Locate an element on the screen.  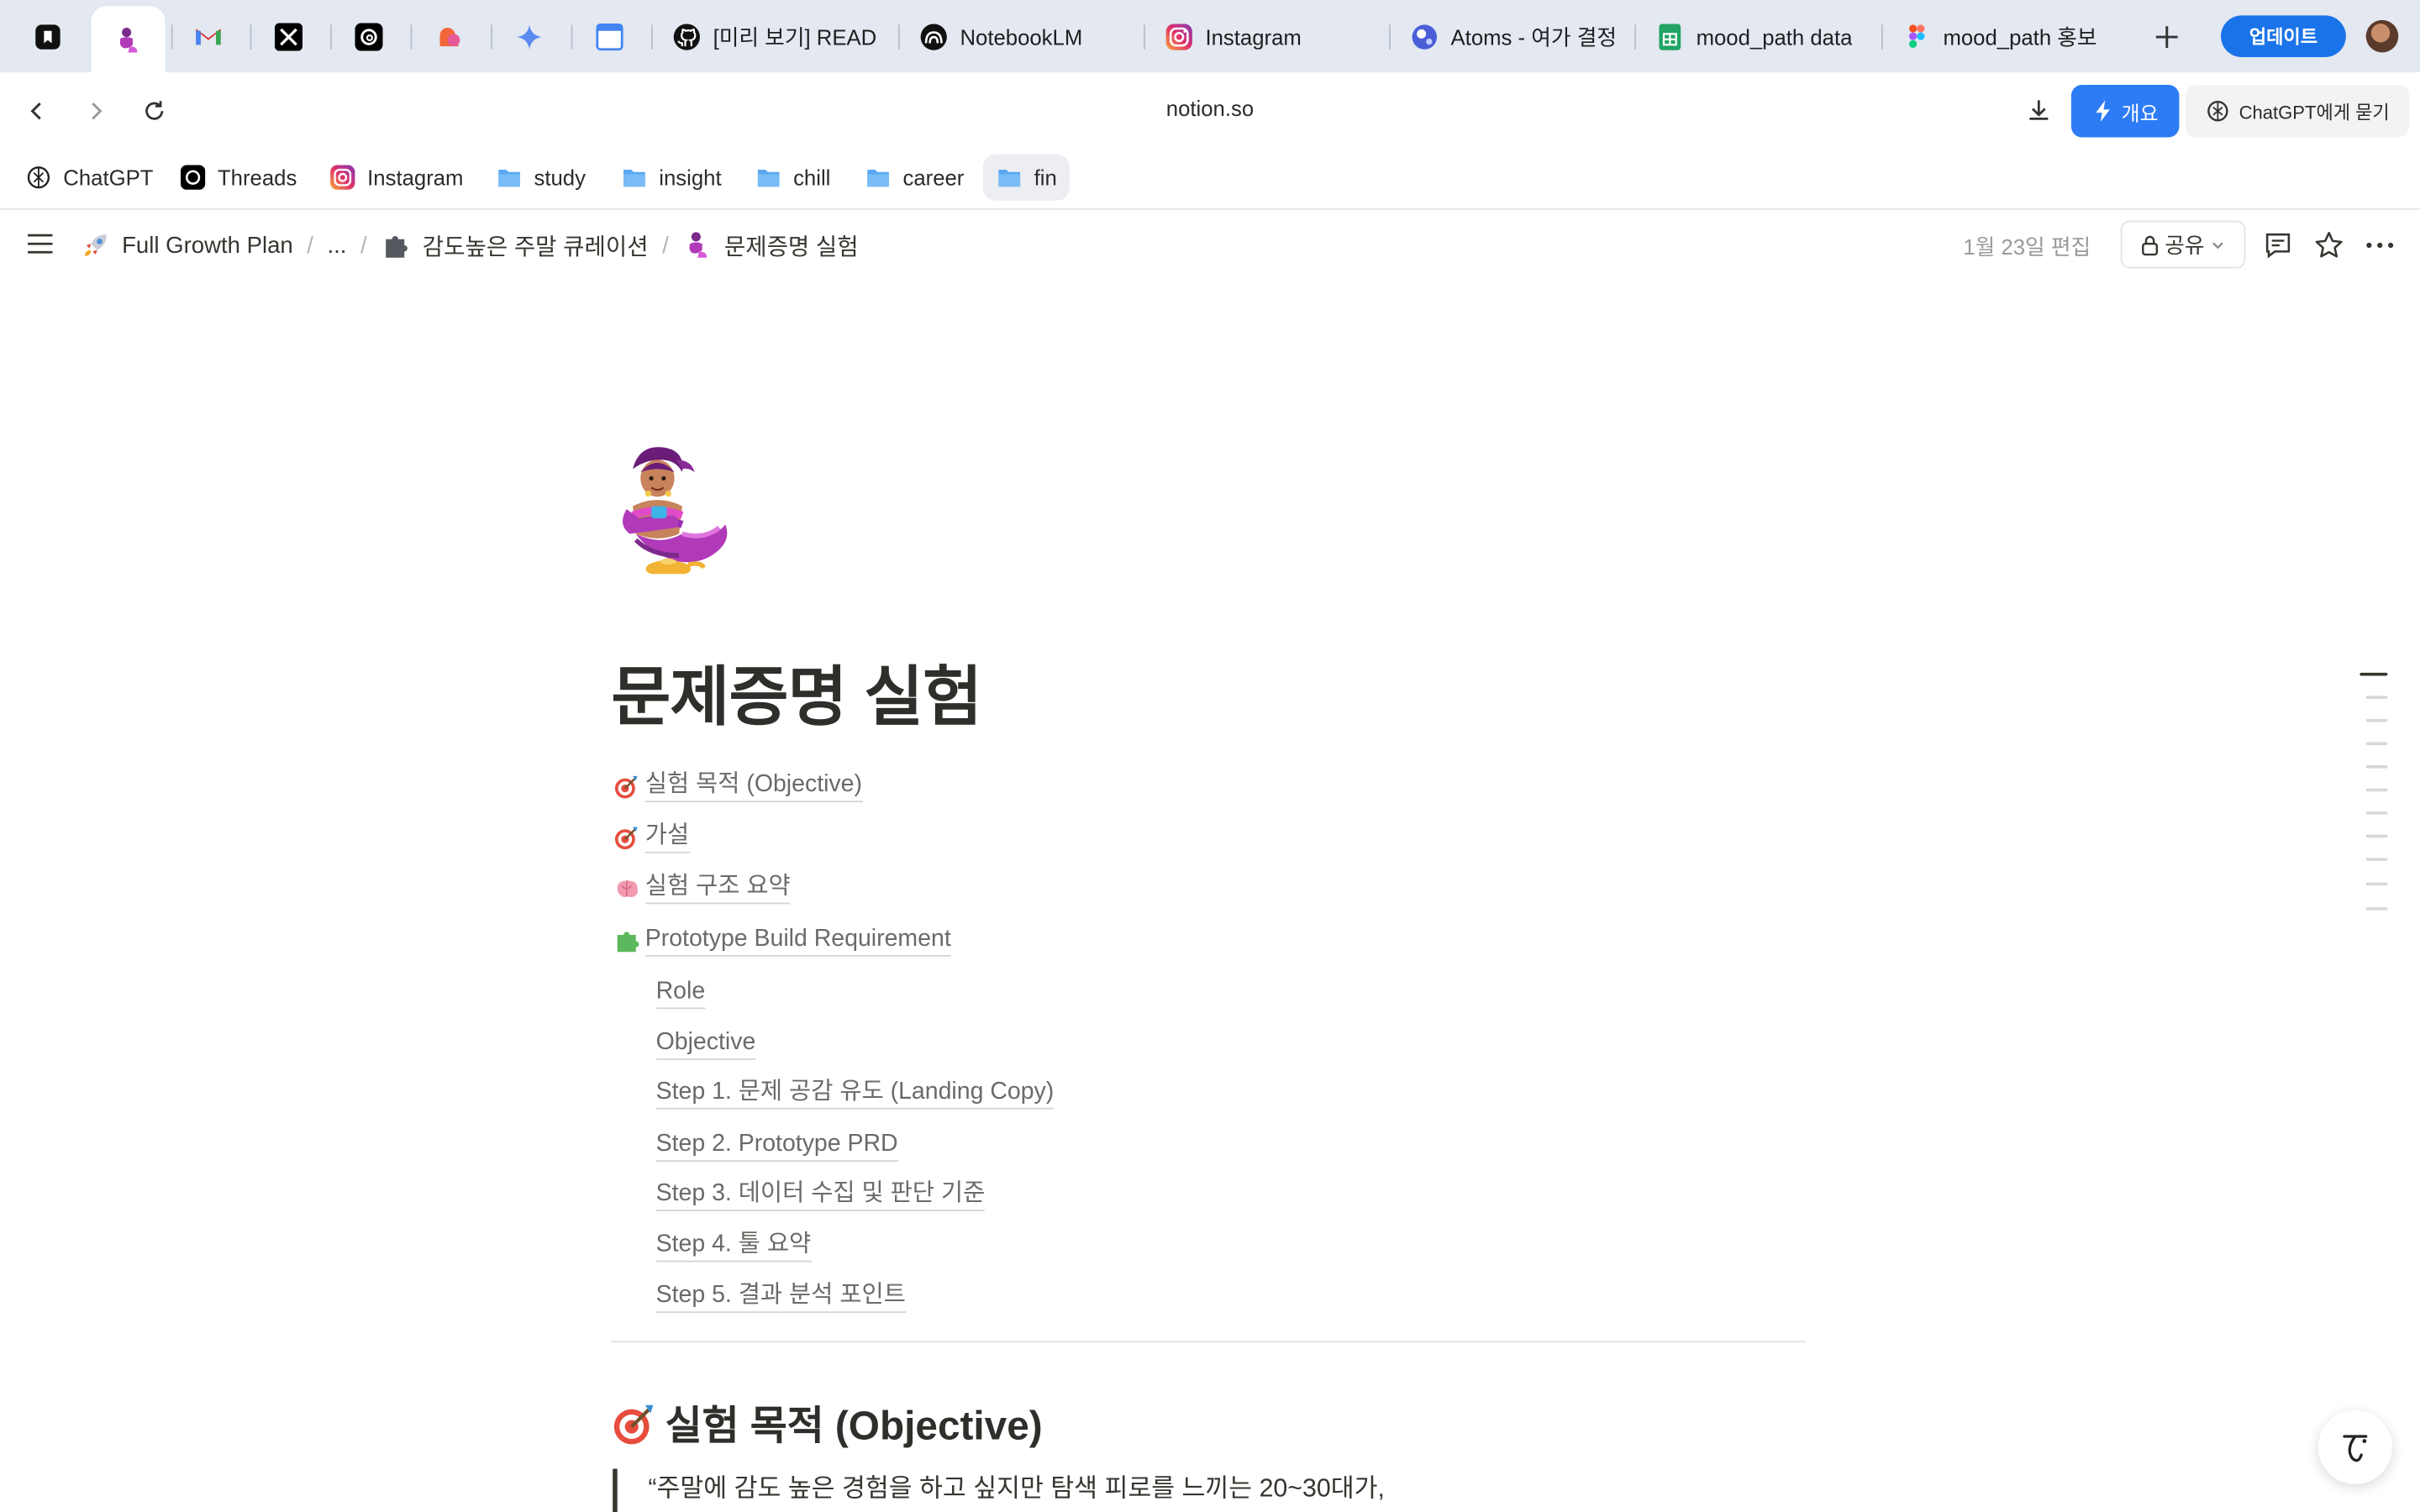
toc-item-step-1: Step 1. 문제 공감 유도 (Landing Copy) is located at coordinates (855, 1093).